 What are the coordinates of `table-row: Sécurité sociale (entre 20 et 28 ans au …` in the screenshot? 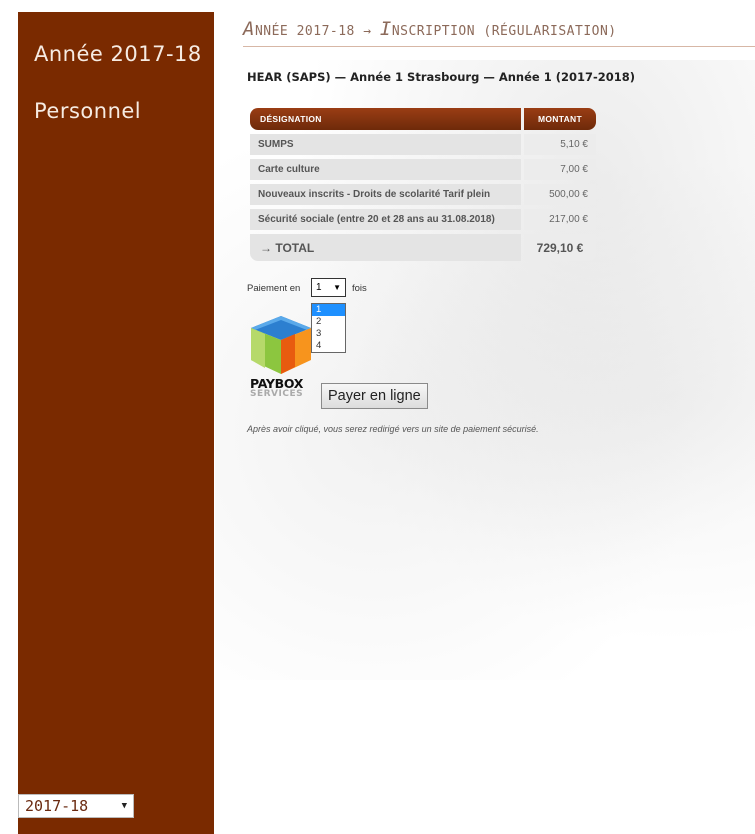 It's located at (423, 219).